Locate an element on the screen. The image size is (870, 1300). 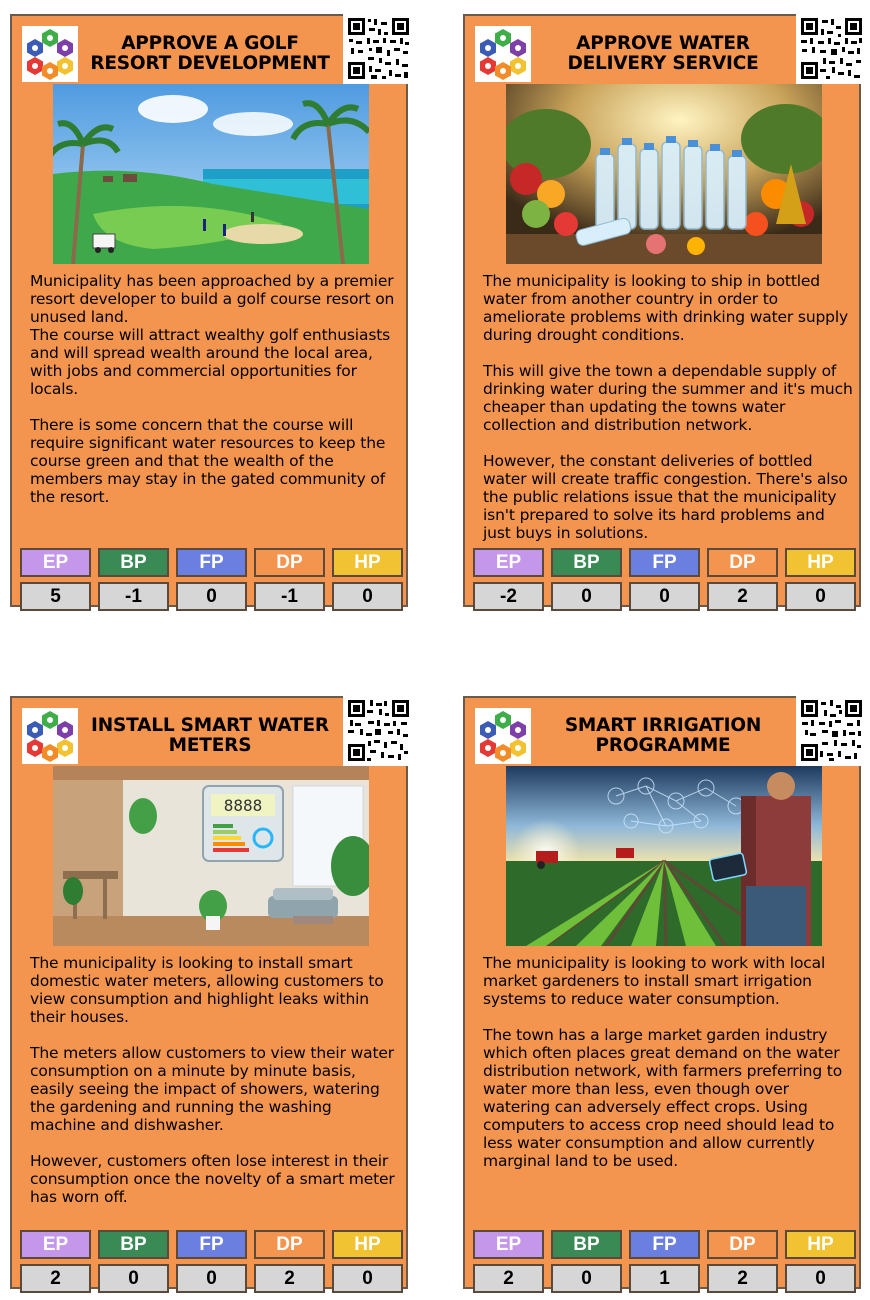
stat-value-fp: 1 is located at coordinates (664, 1278).